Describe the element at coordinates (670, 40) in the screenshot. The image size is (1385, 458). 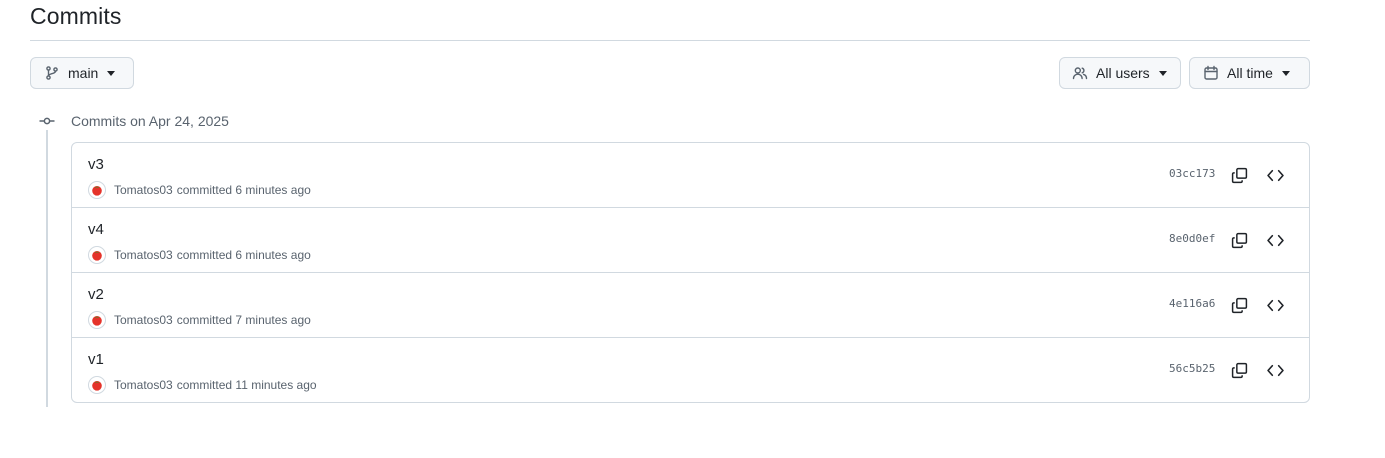
I see `title-divider` at that location.